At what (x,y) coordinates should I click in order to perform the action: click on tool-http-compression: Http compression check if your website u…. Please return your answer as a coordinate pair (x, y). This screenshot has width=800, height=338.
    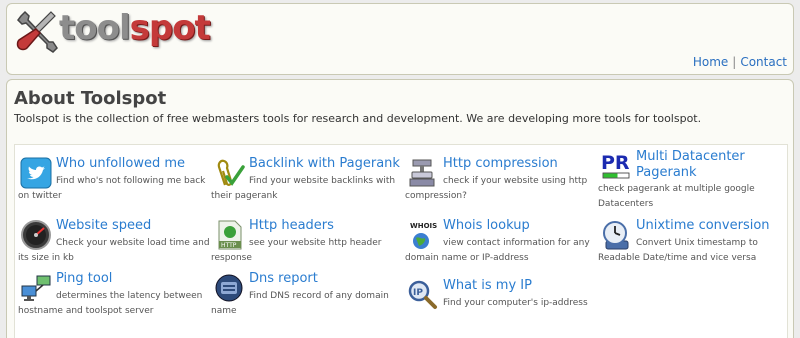
    Looking at the image, I should click on (501, 183).